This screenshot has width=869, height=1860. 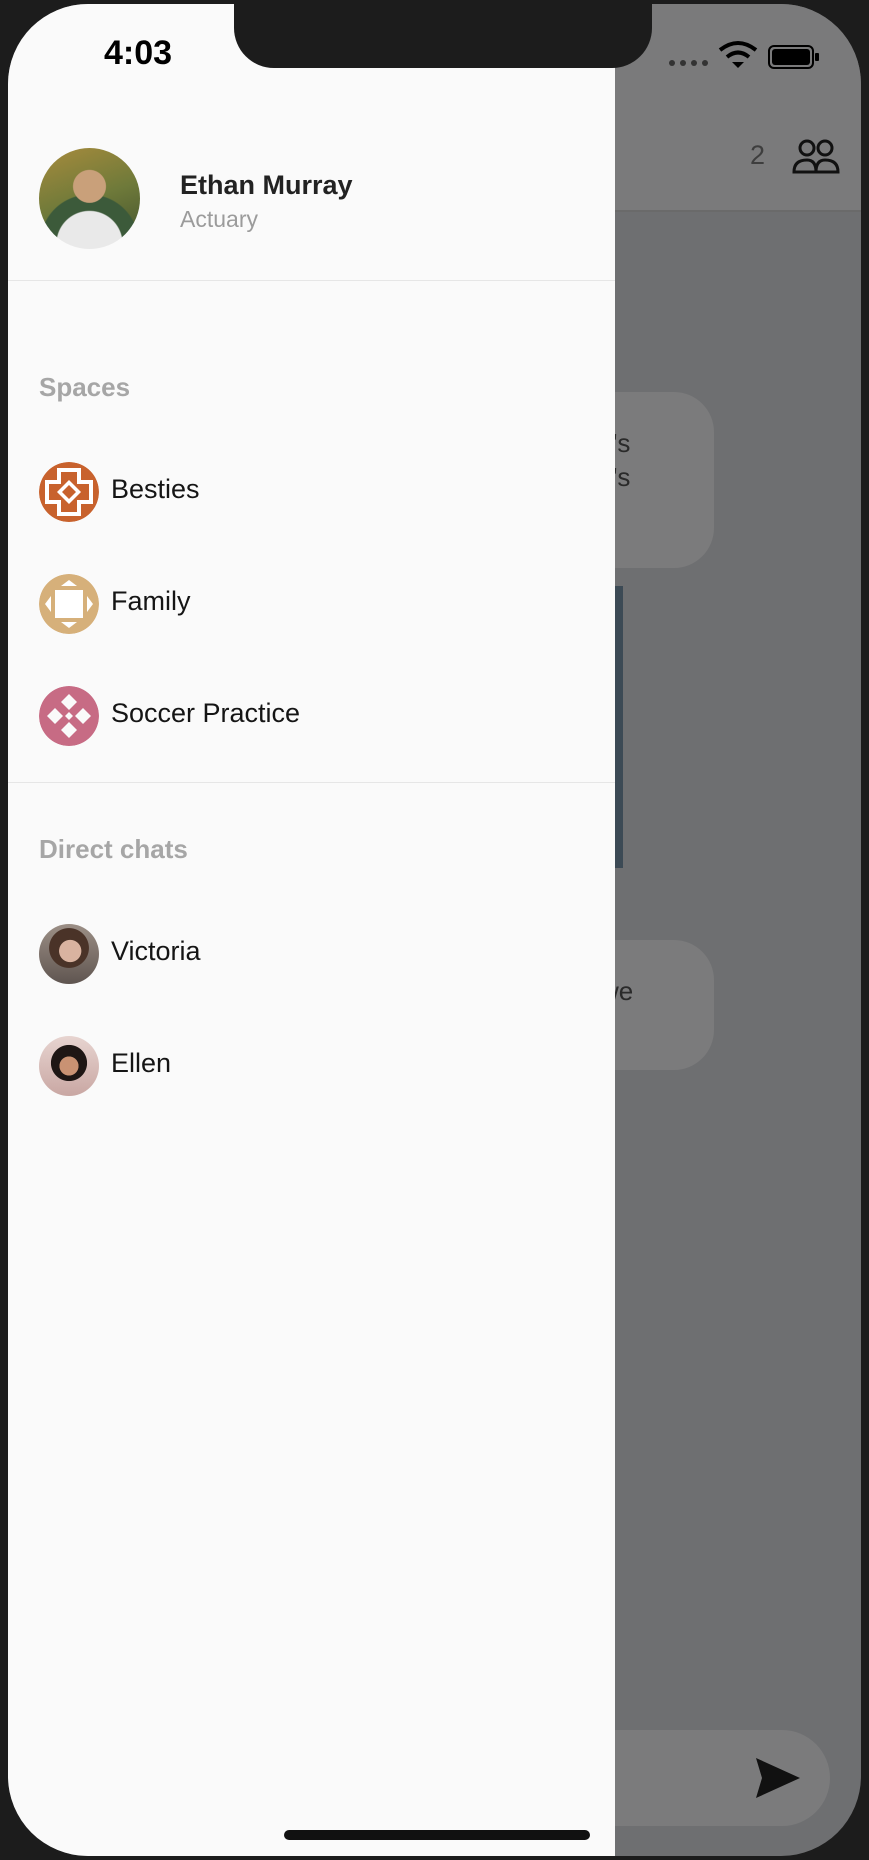 I want to click on soccer-space-icon, so click(x=69, y=716).